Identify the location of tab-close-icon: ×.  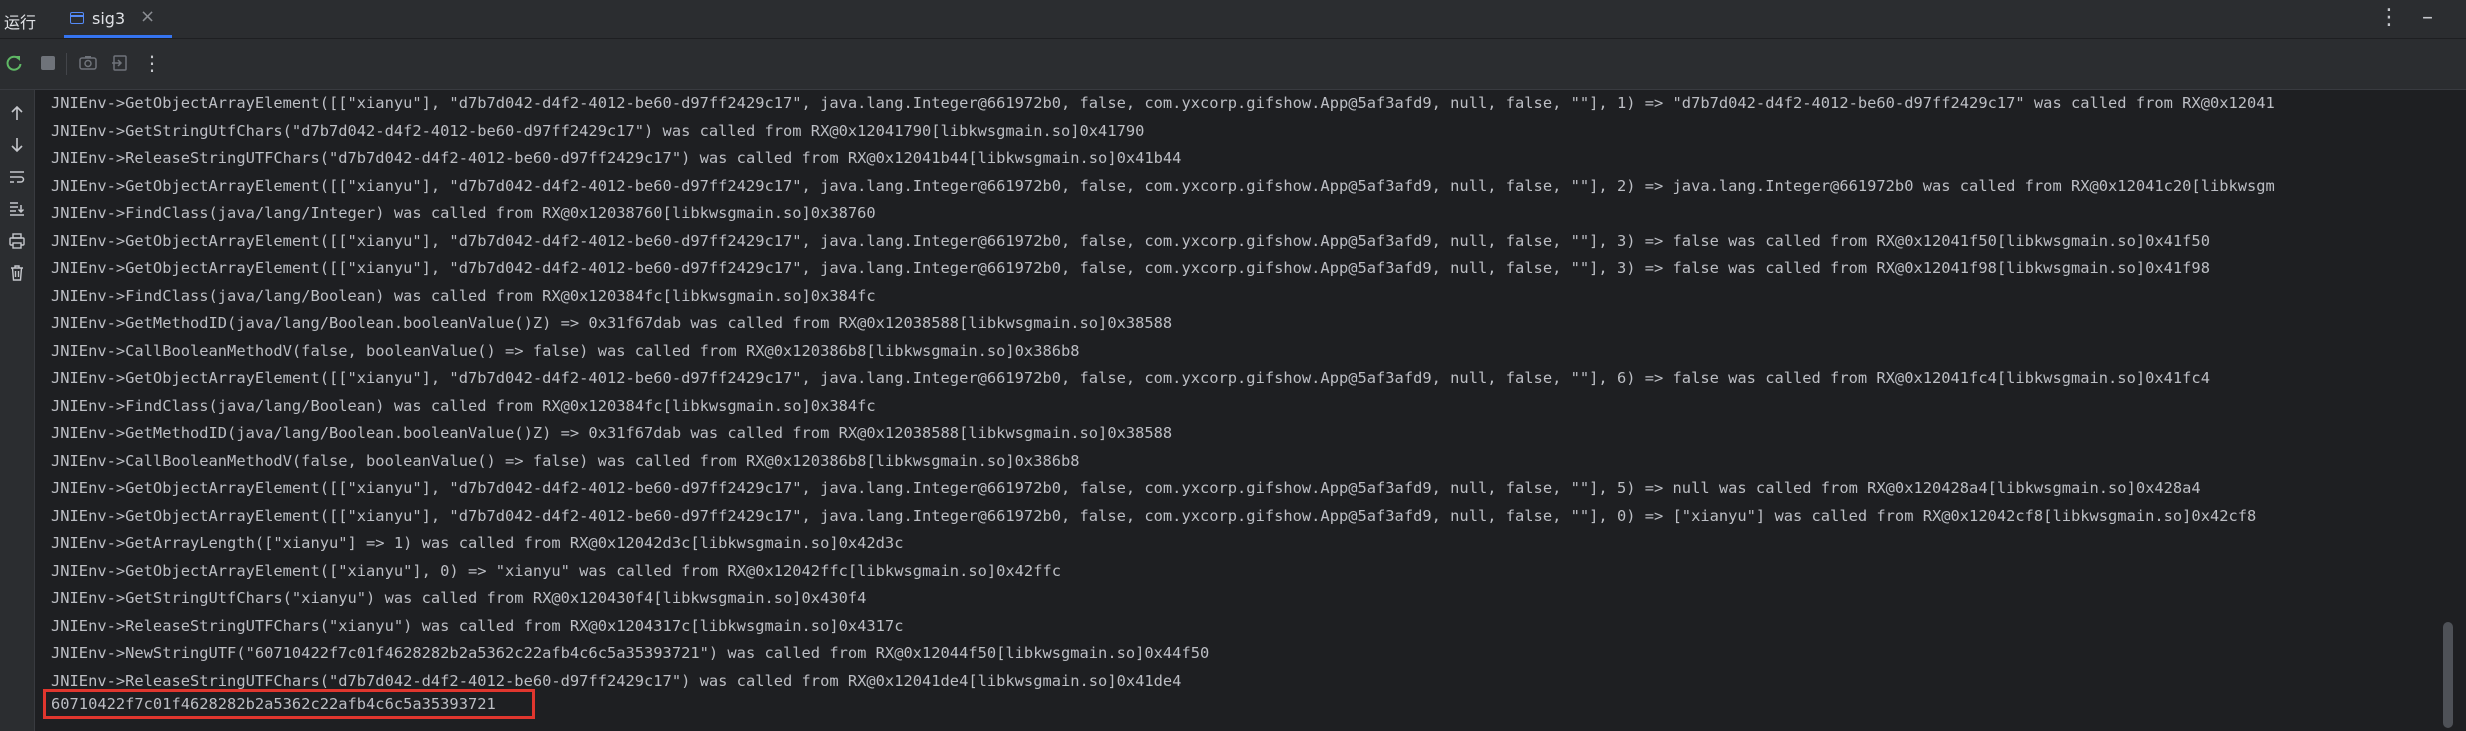
(147, 16).